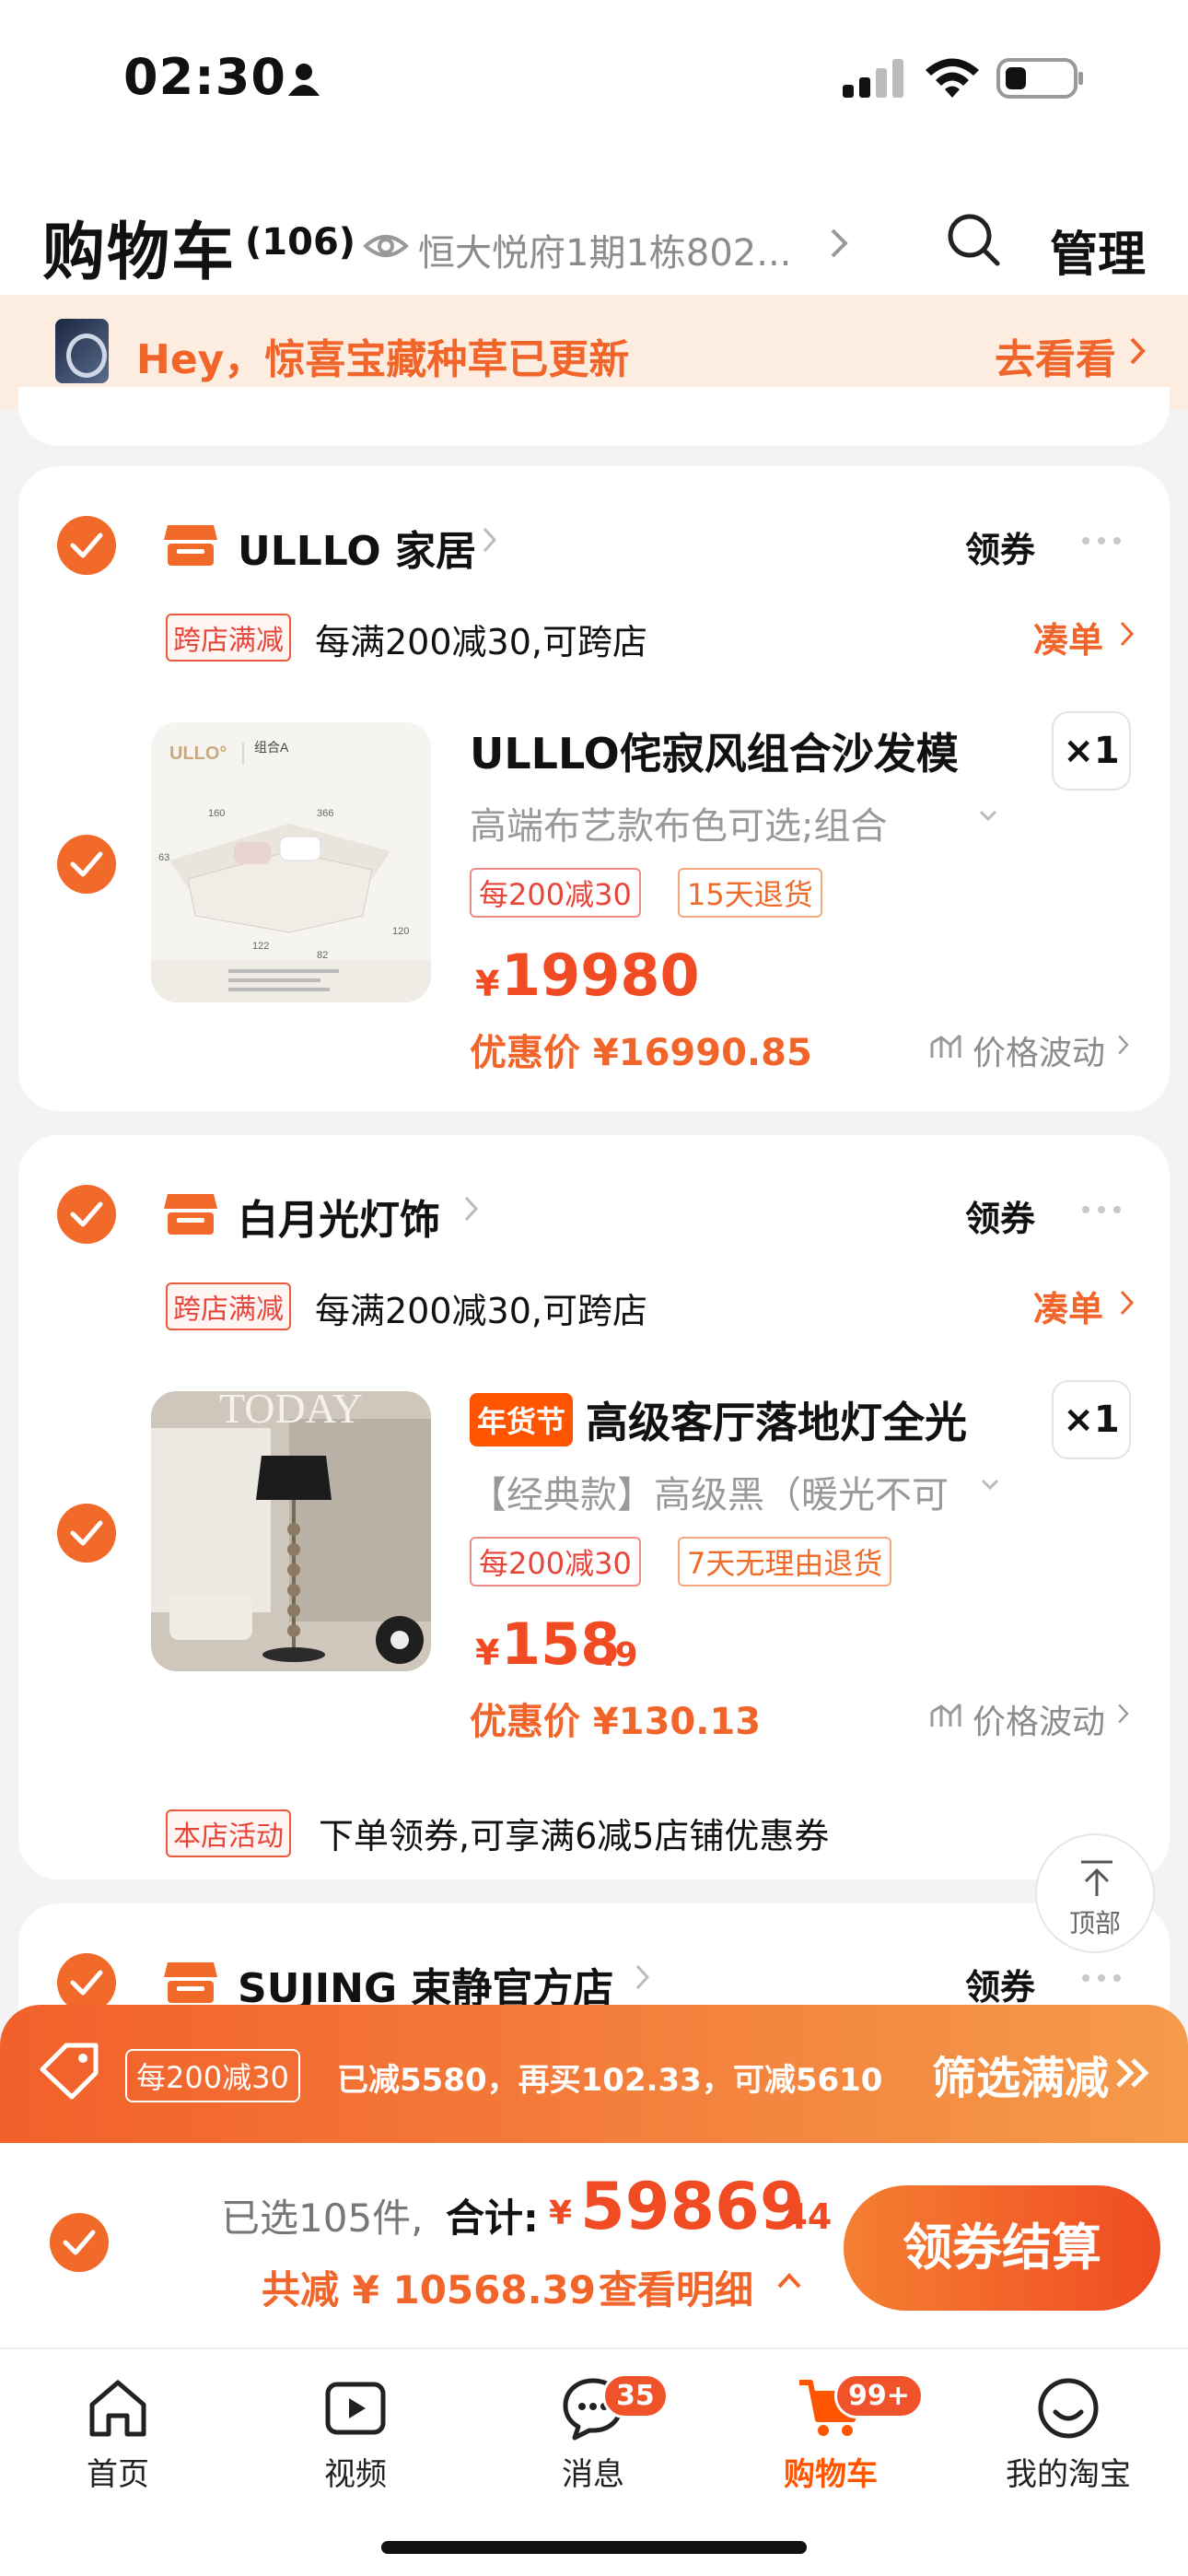 The width and height of the screenshot is (1188, 2576). What do you see at coordinates (831, 2435) in the screenshot?
I see `tab-cart: 购物车 99+` at bounding box center [831, 2435].